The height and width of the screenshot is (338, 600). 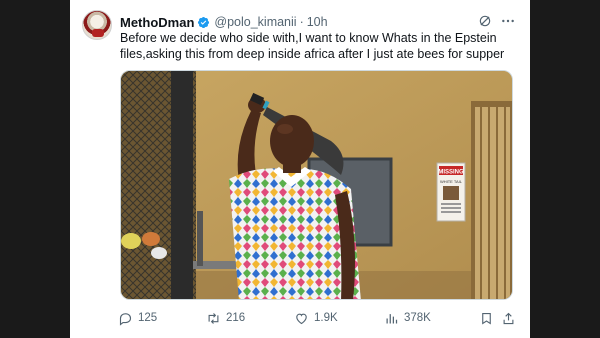 I want to click on display-name: MethoDman, so click(x=157, y=22).